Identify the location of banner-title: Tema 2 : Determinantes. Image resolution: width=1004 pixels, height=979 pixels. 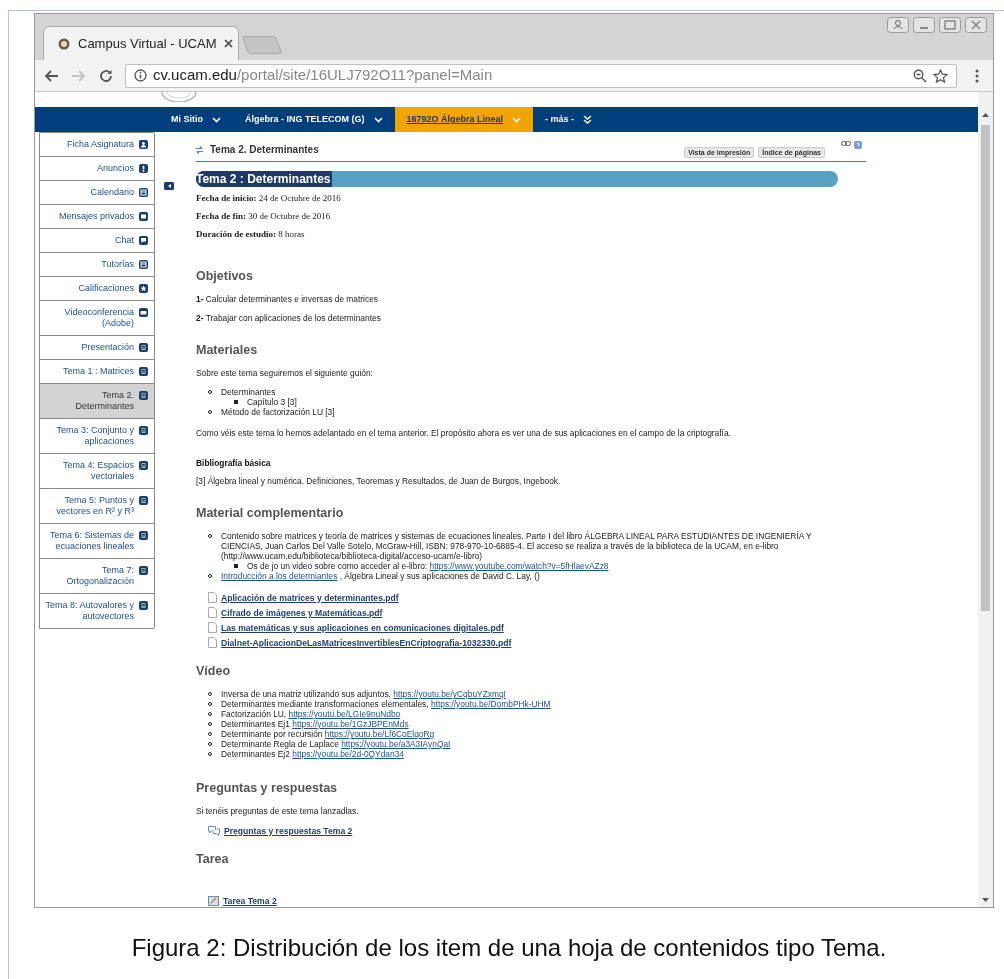
(264, 179).